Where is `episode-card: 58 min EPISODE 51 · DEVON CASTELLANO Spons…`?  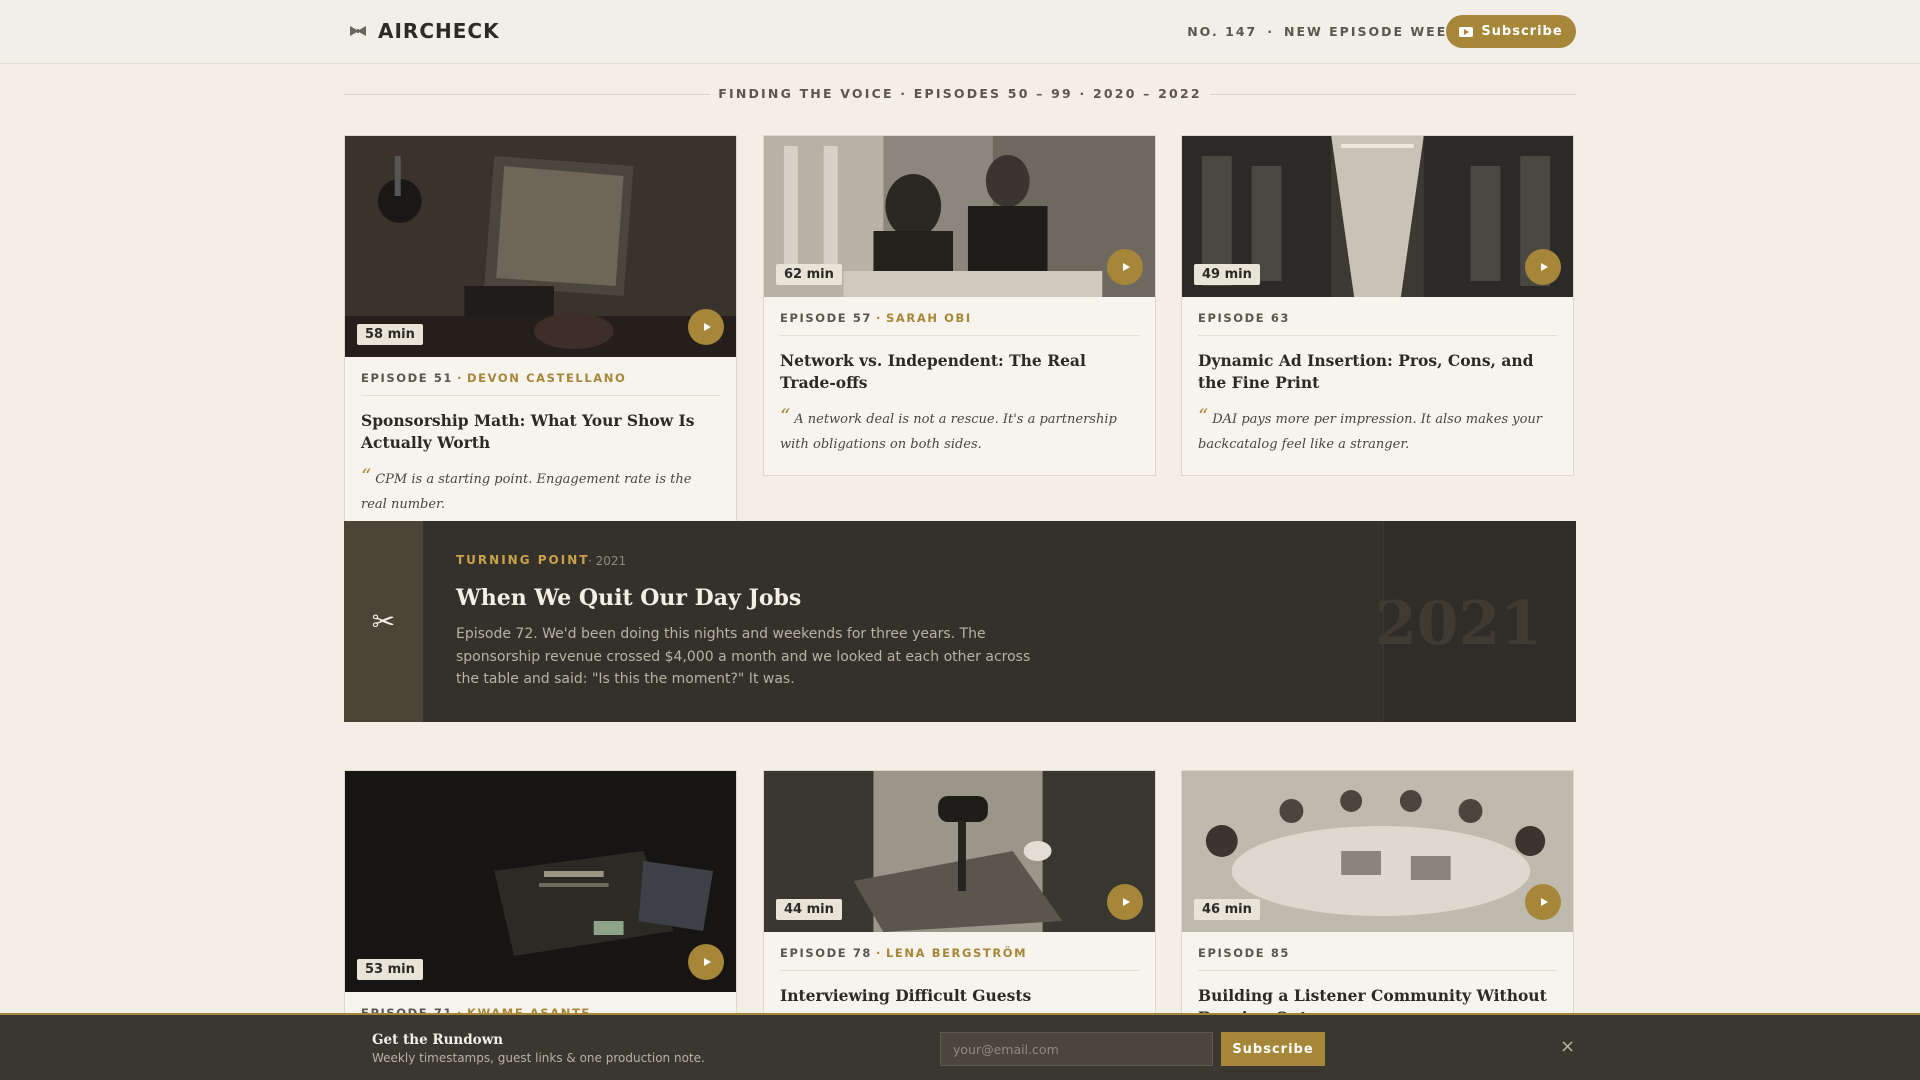
episode-card: 58 min EPISODE 51 · DEVON CASTELLANO Spons… is located at coordinates (540, 335).